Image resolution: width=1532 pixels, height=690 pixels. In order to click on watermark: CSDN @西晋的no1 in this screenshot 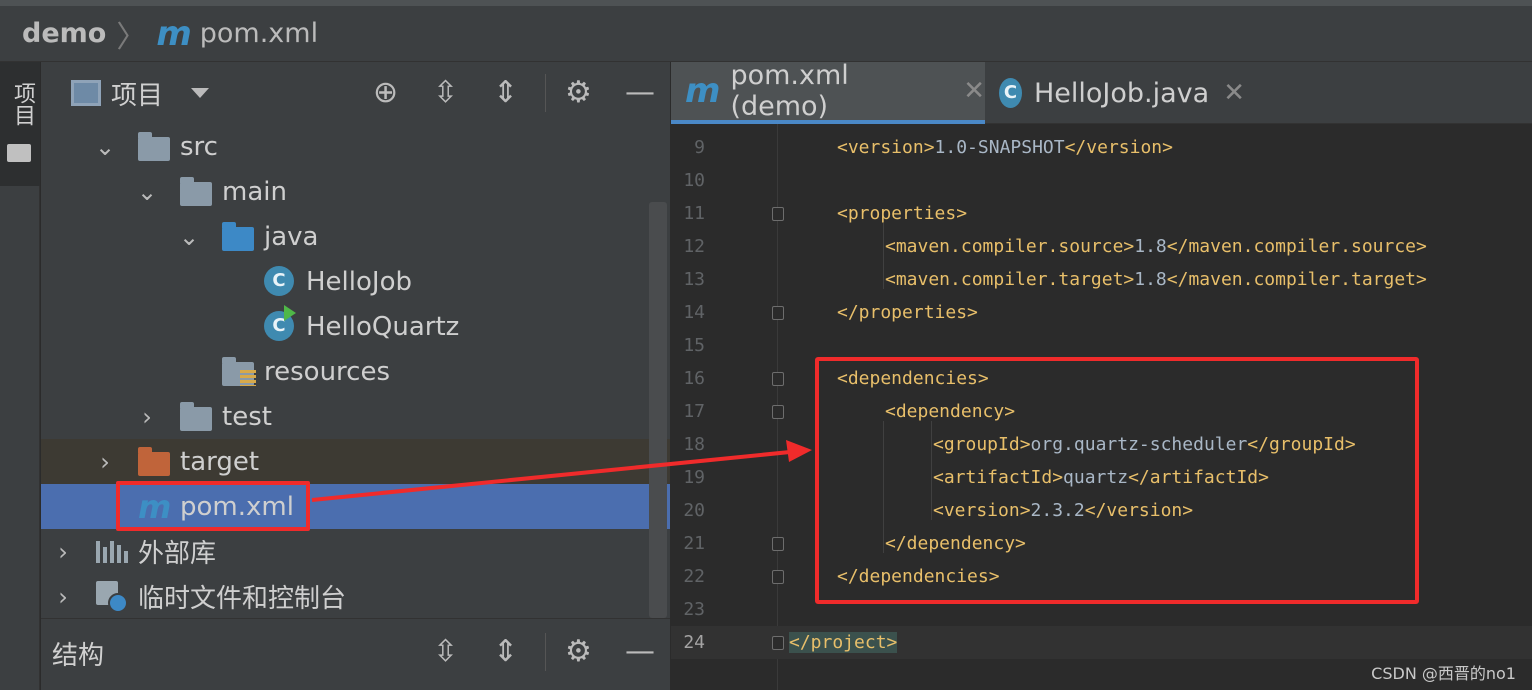, I will do `click(1443, 673)`.